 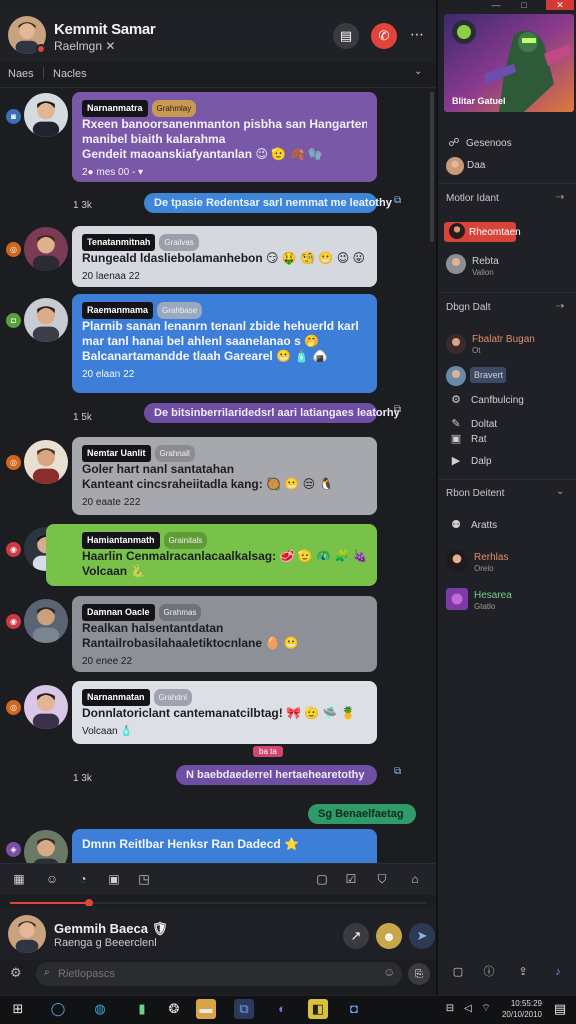 I want to click on search-icon: ◯, so click(x=58, y=1009).